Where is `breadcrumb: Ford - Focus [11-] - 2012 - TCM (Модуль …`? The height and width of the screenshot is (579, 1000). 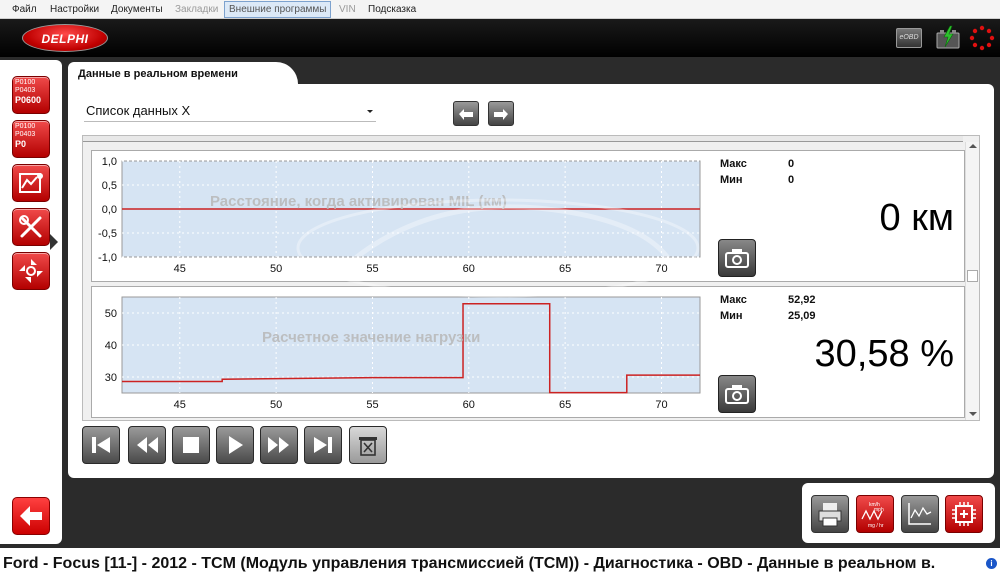 breadcrumb: Ford - Focus [11-] - 2012 - TCM (Модуль … is located at coordinates (469, 563).